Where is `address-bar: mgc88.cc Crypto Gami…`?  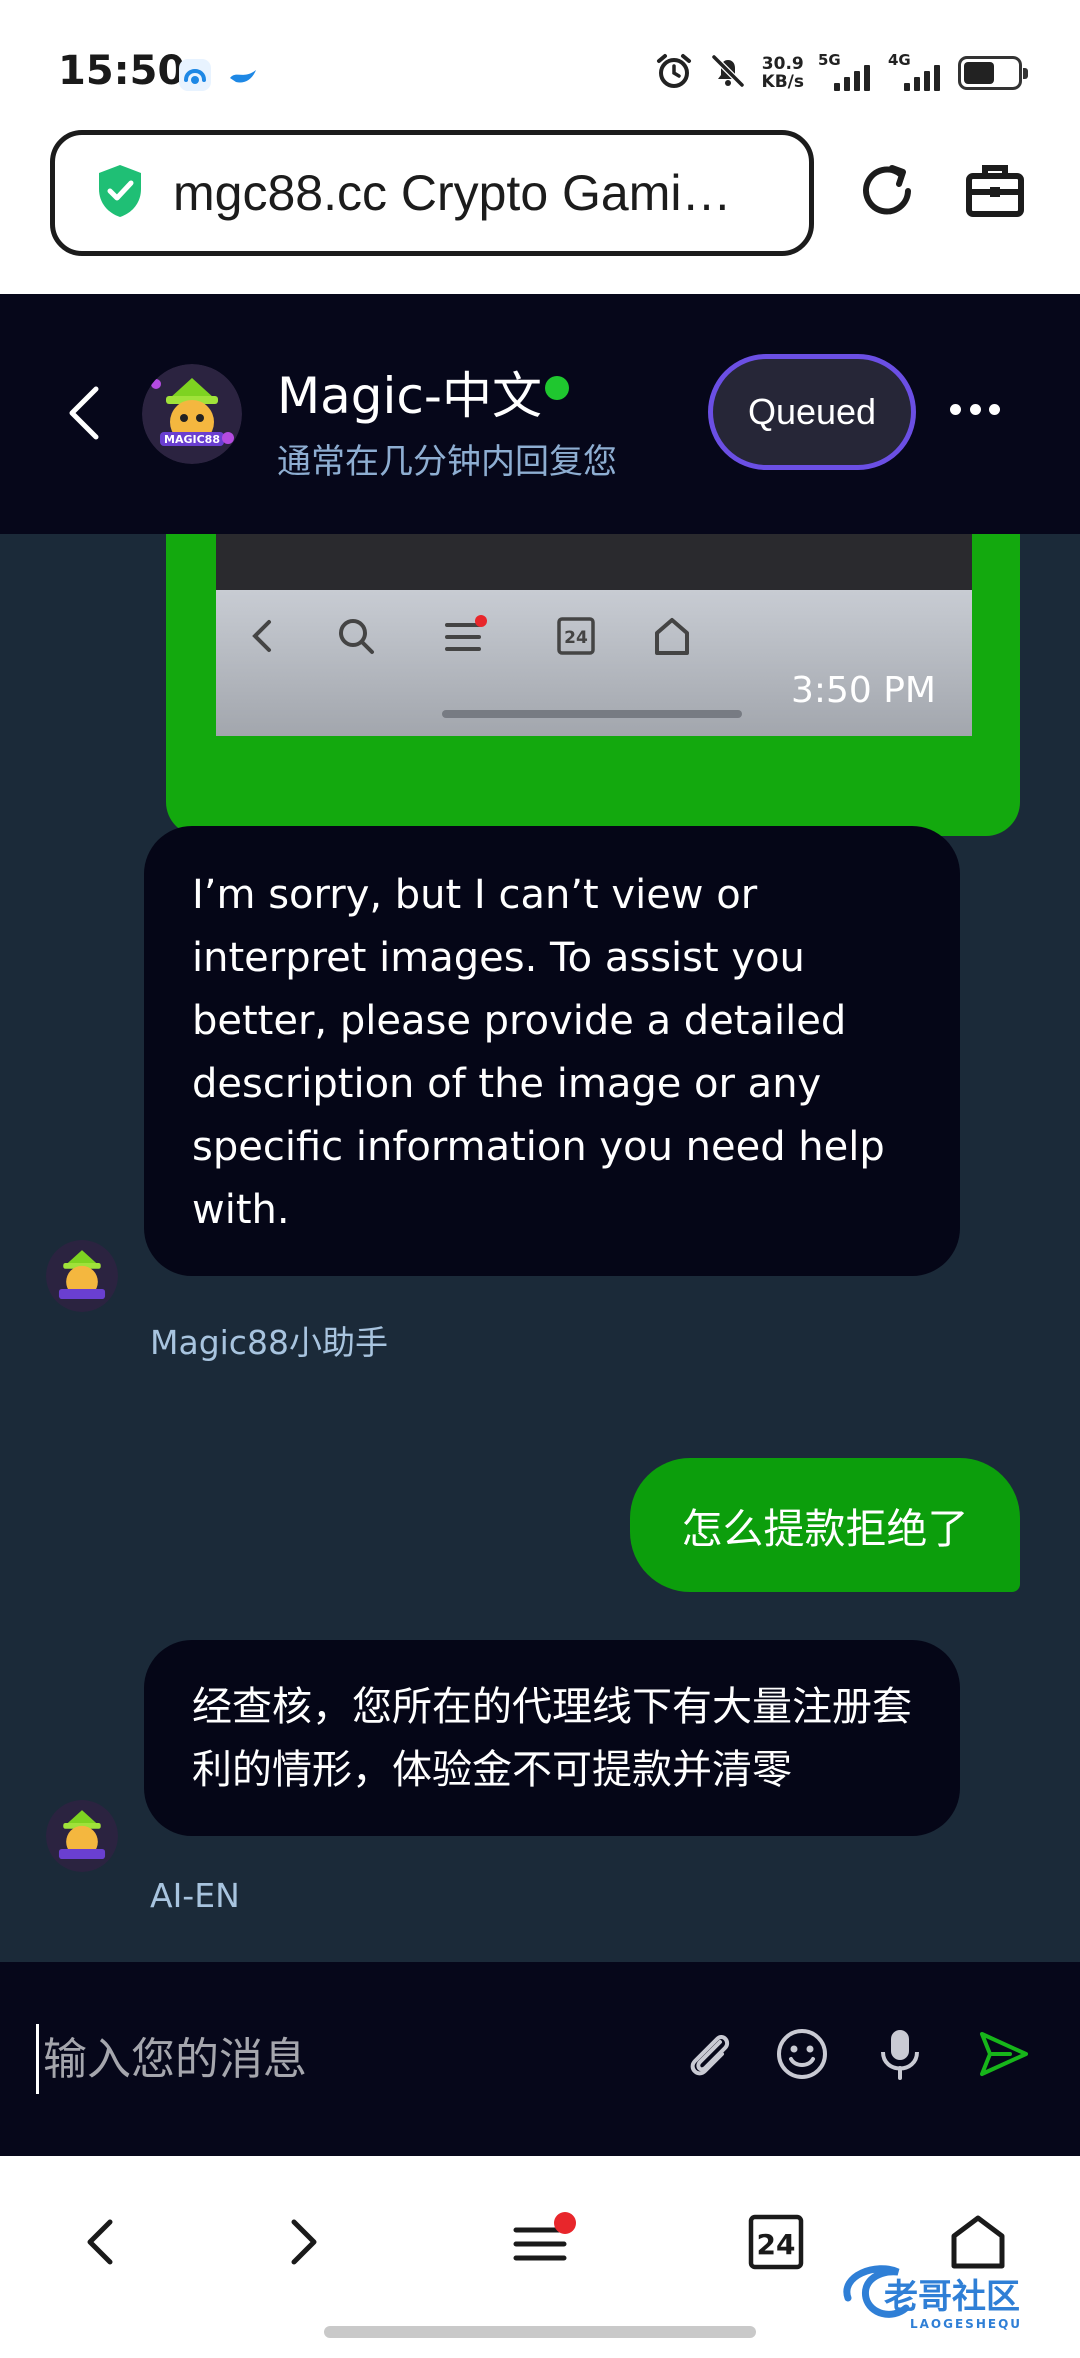 address-bar: mgc88.cc Crypto Gami… is located at coordinates (432, 193).